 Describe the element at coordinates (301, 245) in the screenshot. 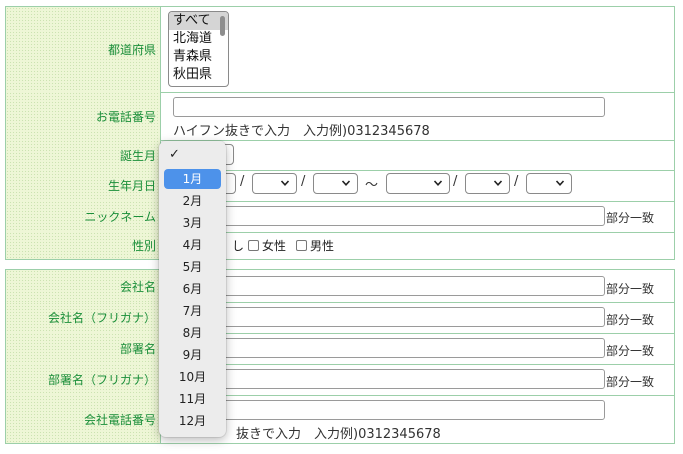

I see `gender-male-checkbox` at that location.